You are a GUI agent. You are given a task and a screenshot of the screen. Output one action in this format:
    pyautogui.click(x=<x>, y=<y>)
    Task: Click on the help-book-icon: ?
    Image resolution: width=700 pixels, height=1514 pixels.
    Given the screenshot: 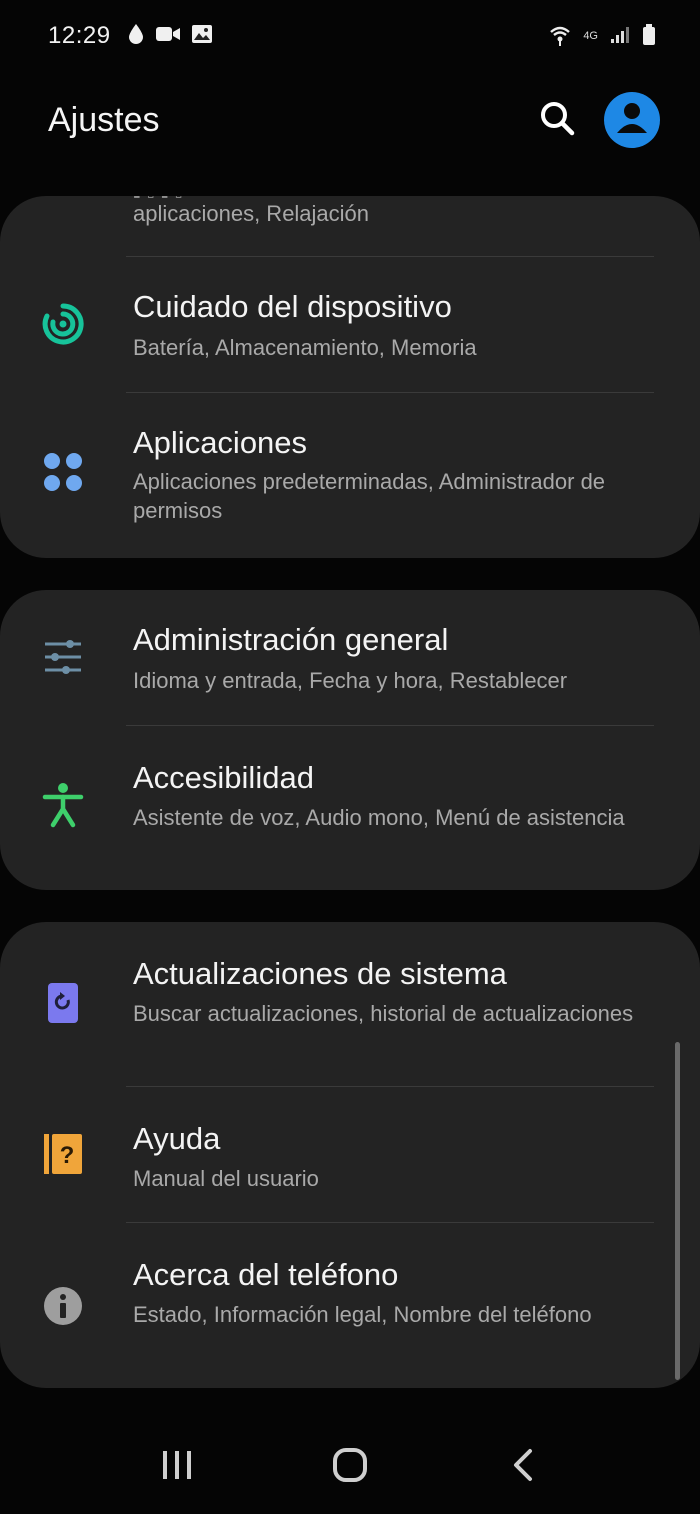 What is the action you would take?
    pyautogui.click(x=63, y=1154)
    